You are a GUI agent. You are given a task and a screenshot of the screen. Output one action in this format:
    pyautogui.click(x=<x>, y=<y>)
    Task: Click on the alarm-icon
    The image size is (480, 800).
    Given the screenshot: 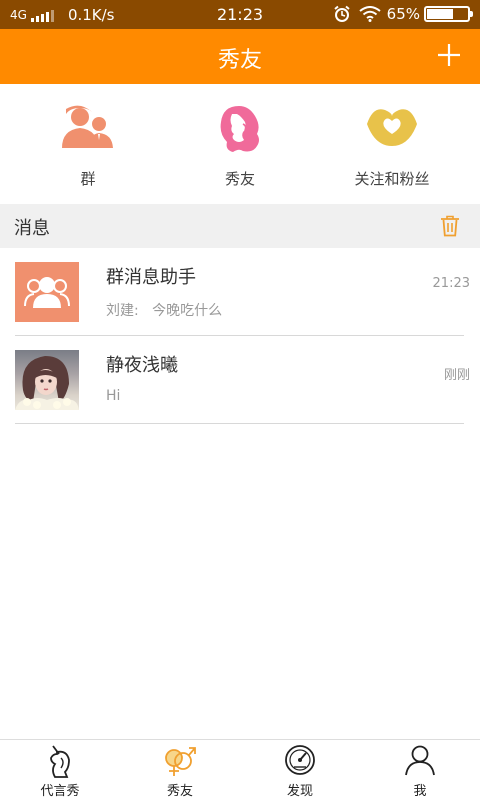 What is the action you would take?
    pyautogui.click(x=342, y=13)
    